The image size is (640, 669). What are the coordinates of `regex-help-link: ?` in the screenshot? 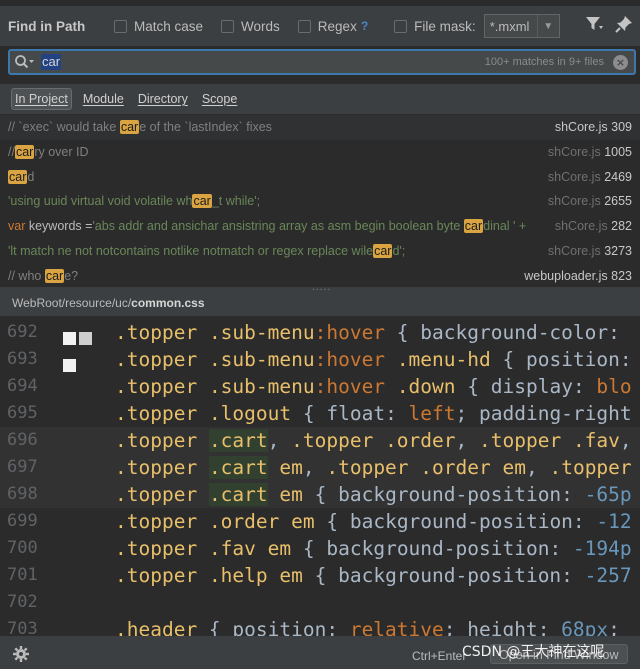 It's located at (364, 26).